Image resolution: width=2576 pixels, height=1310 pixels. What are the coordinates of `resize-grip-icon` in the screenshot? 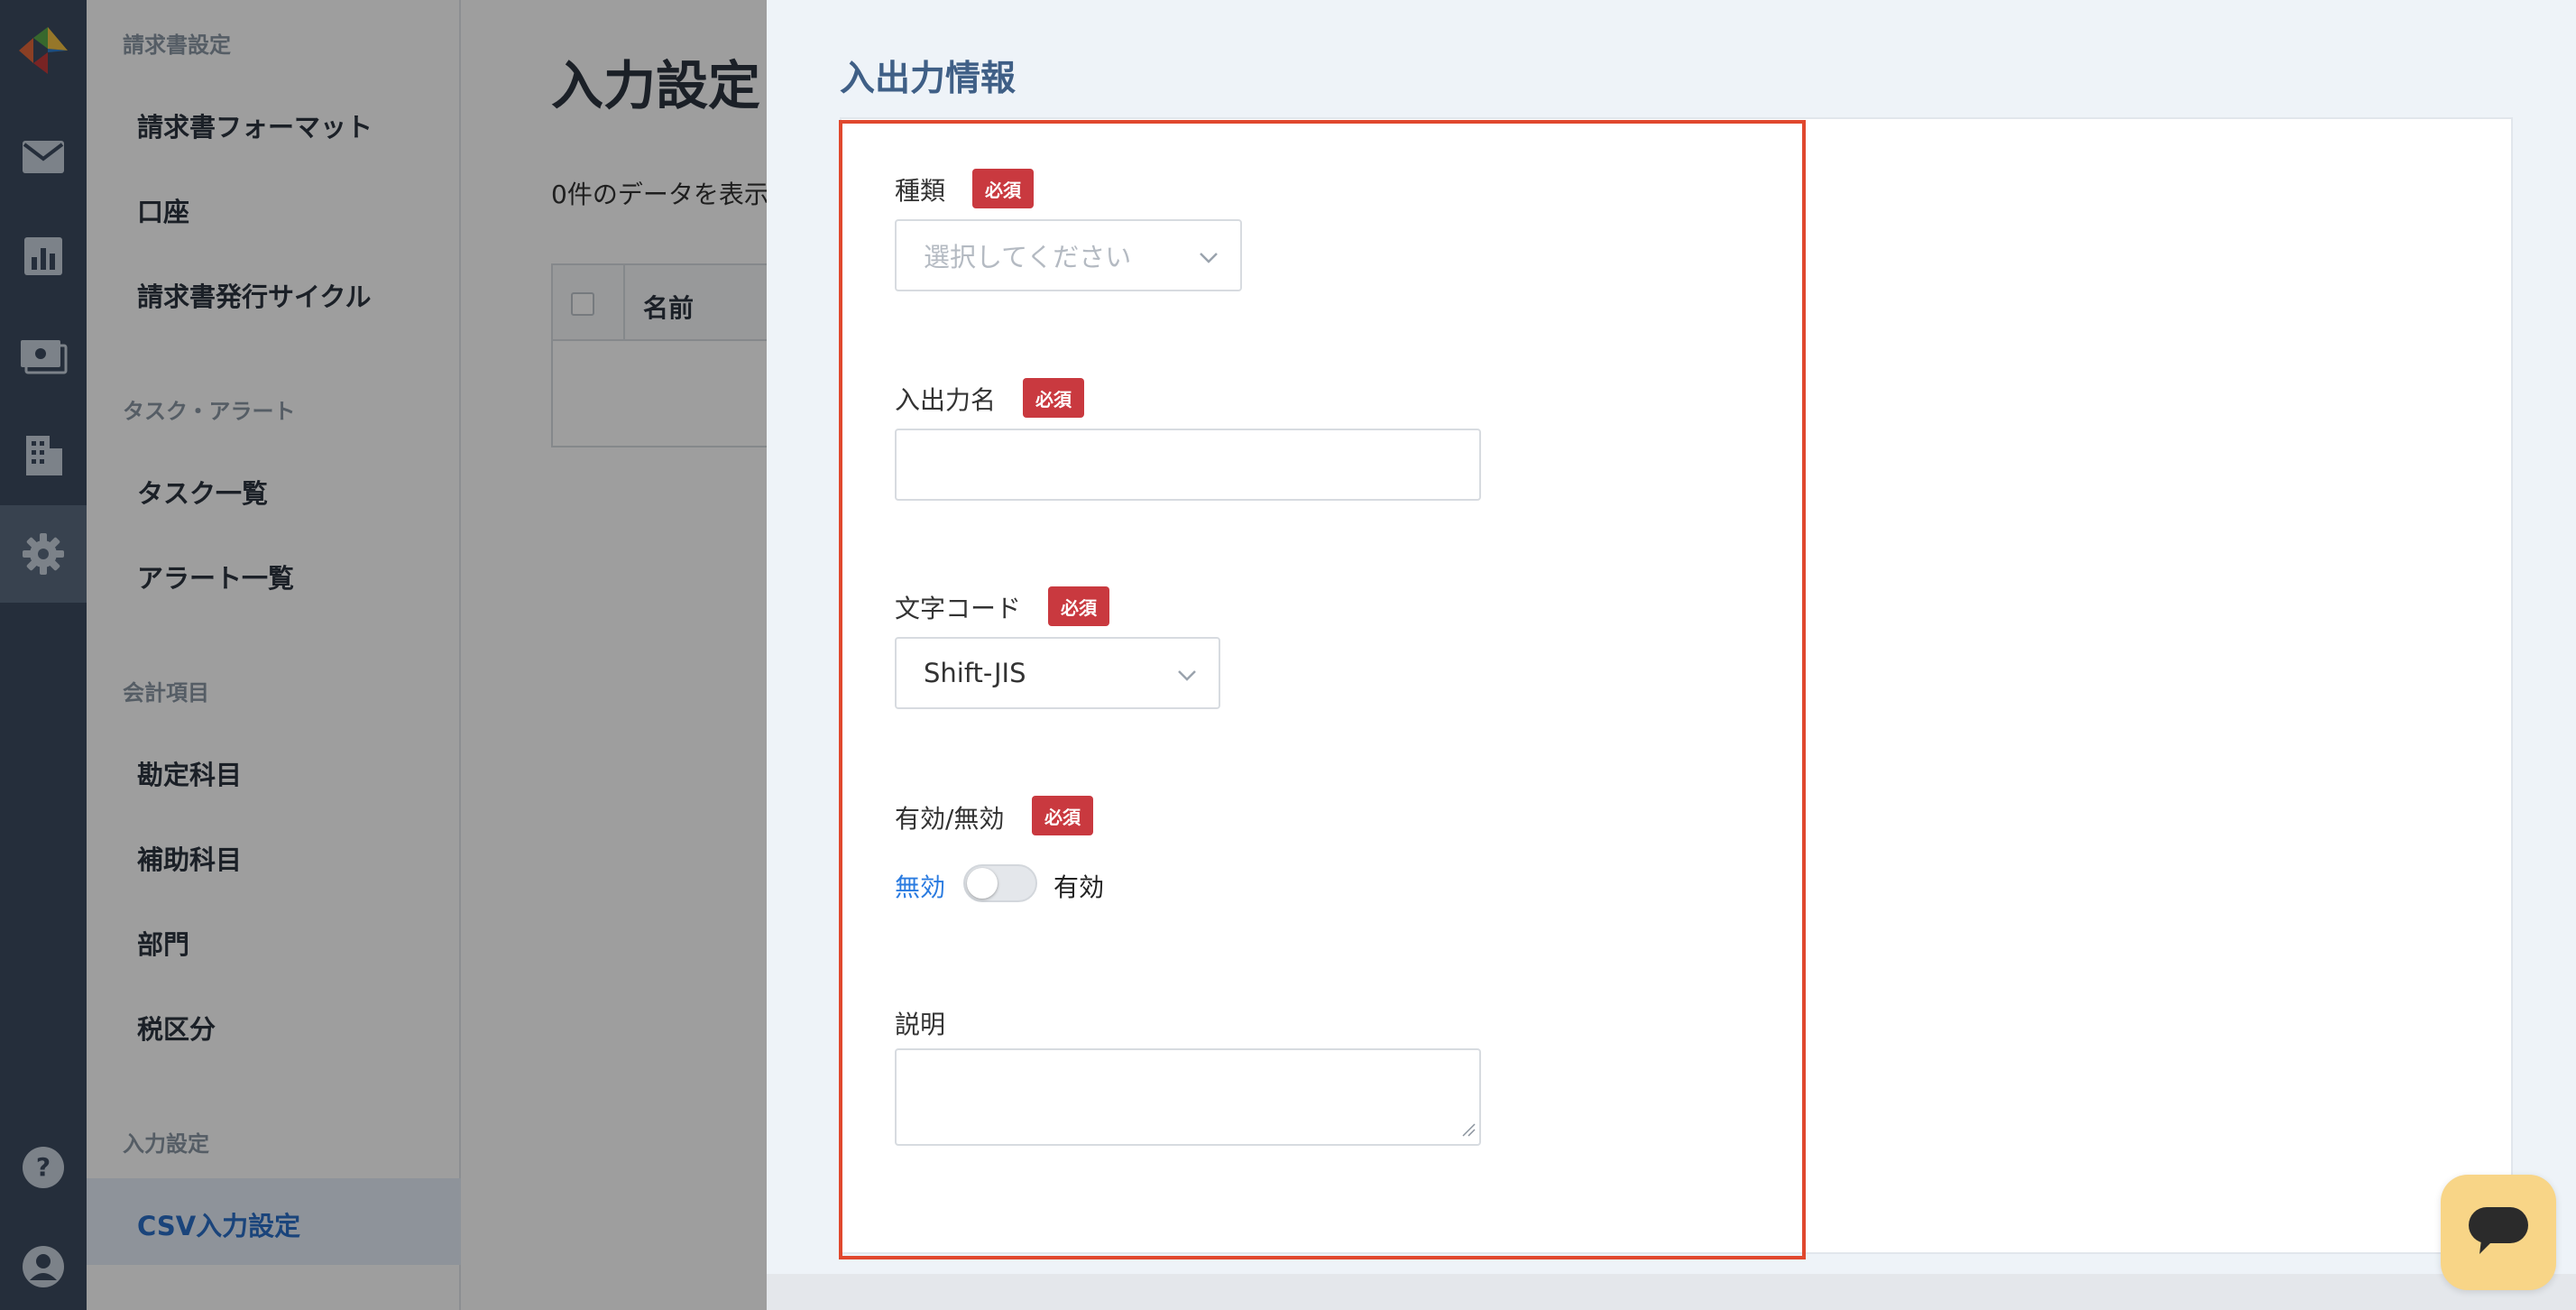 It's located at (1468, 1131).